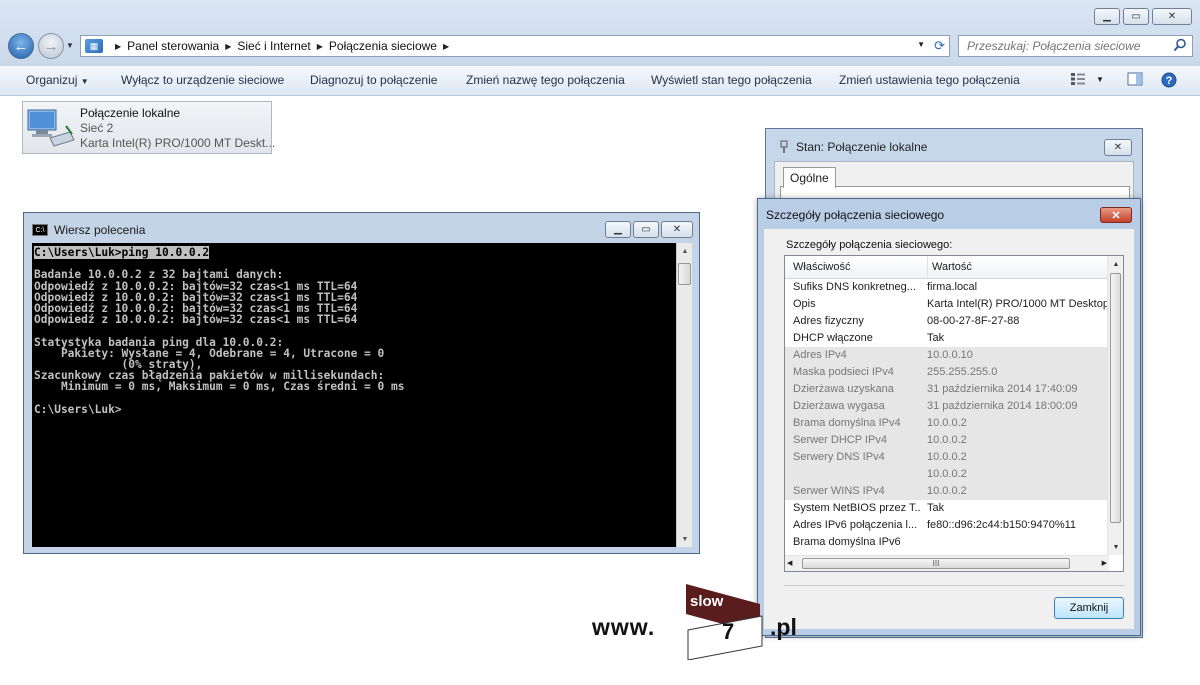  What do you see at coordinates (1172, 16) in the screenshot?
I see `close-button: ✕` at bounding box center [1172, 16].